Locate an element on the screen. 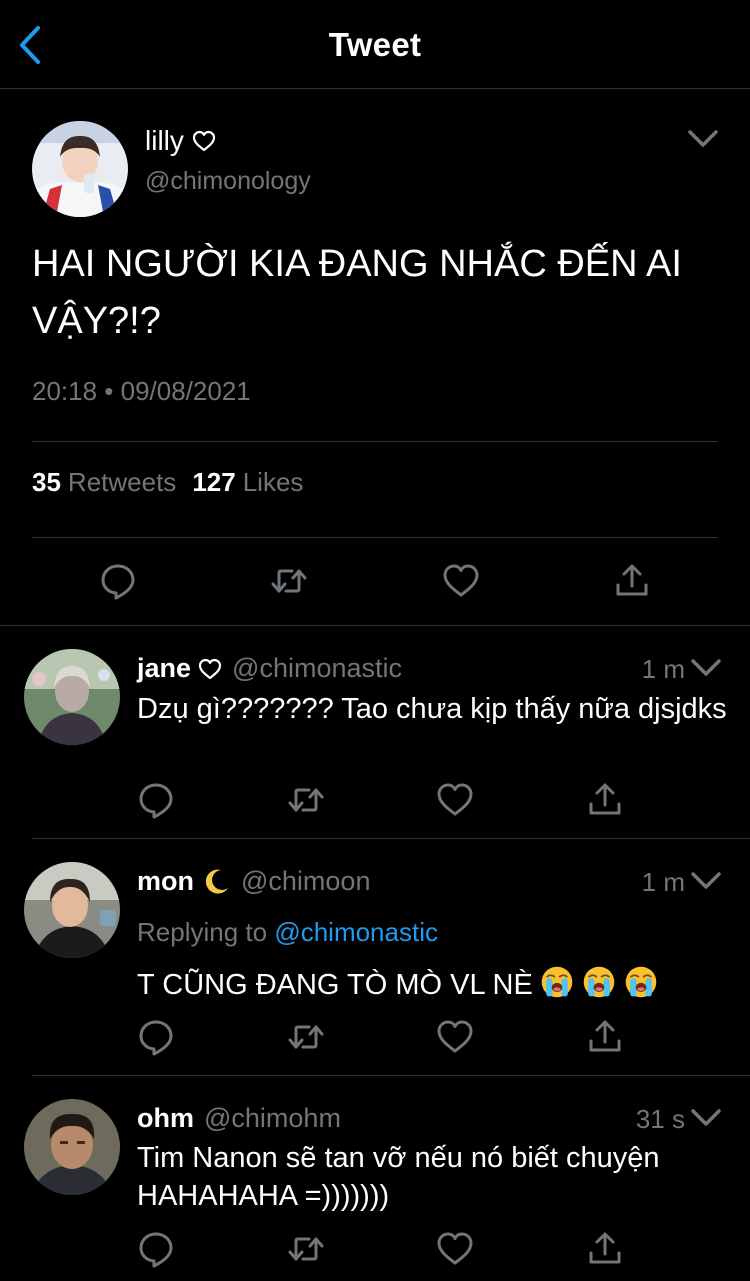  reply-author-handle: @chimonastic is located at coordinates (317, 668).